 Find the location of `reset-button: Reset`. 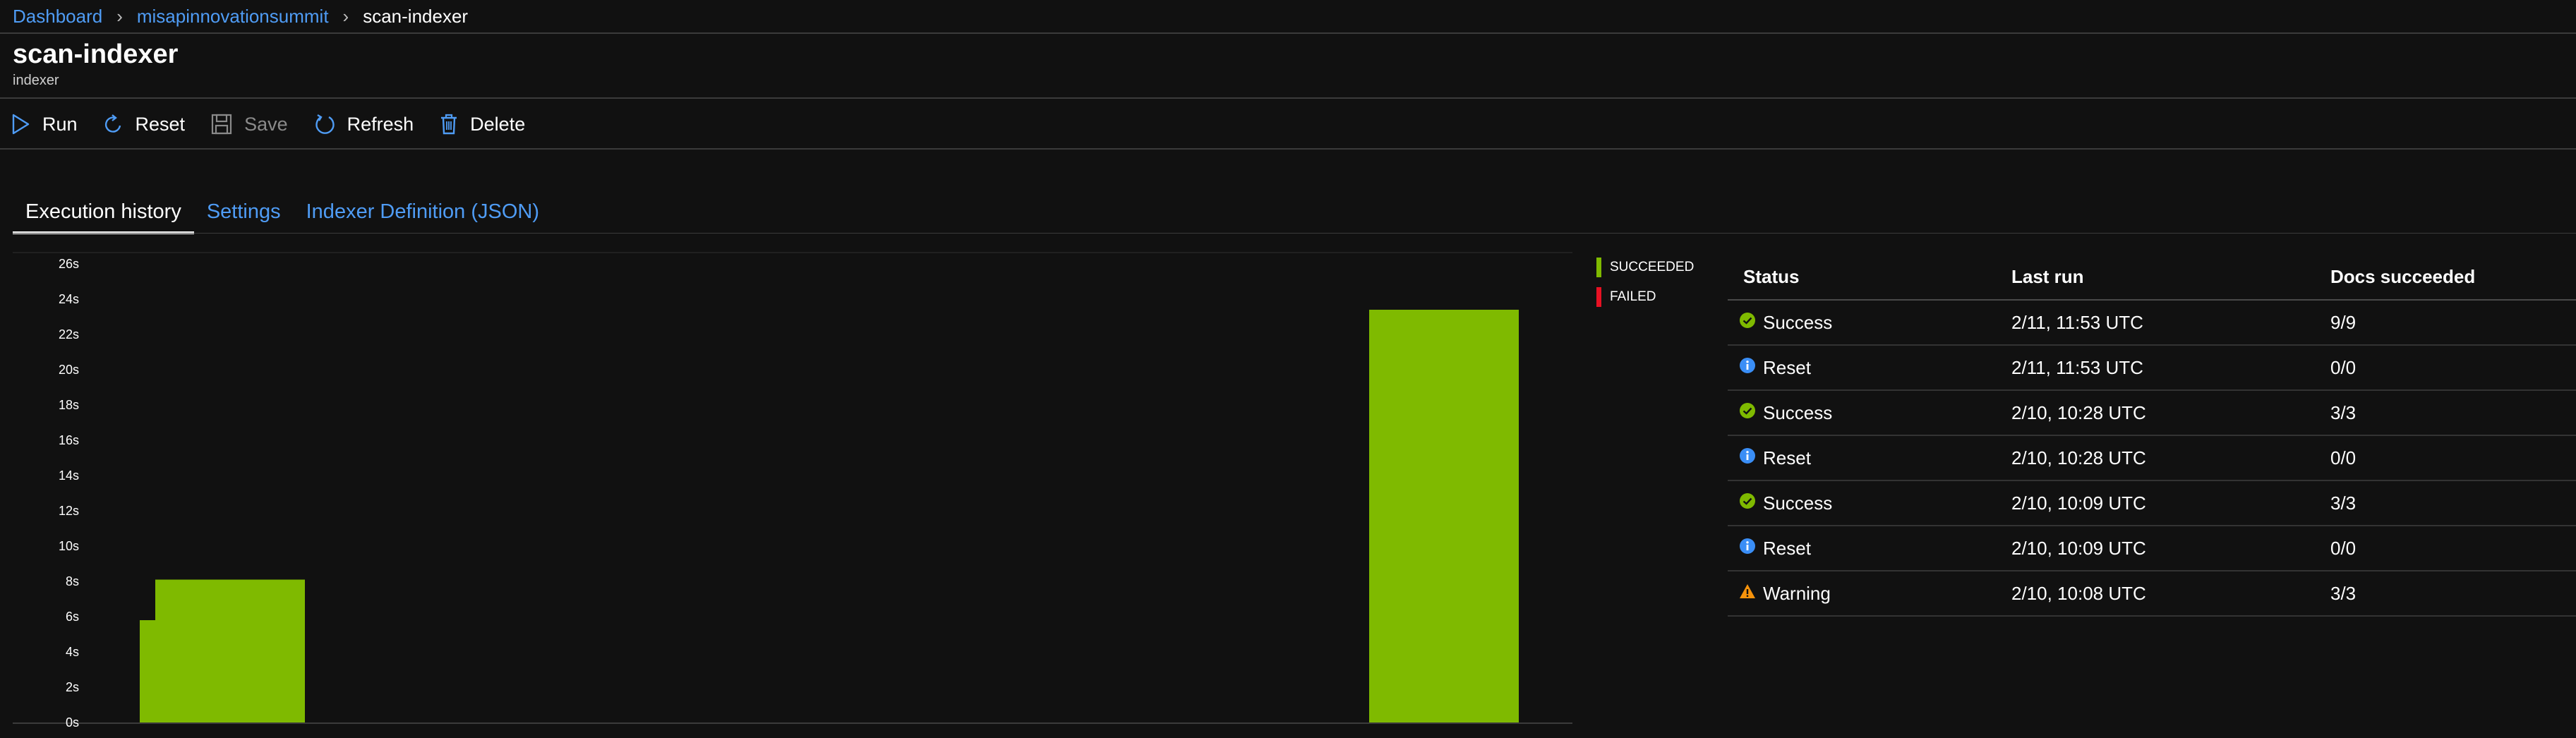

reset-button: Reset is located at coordinates (144, 124).